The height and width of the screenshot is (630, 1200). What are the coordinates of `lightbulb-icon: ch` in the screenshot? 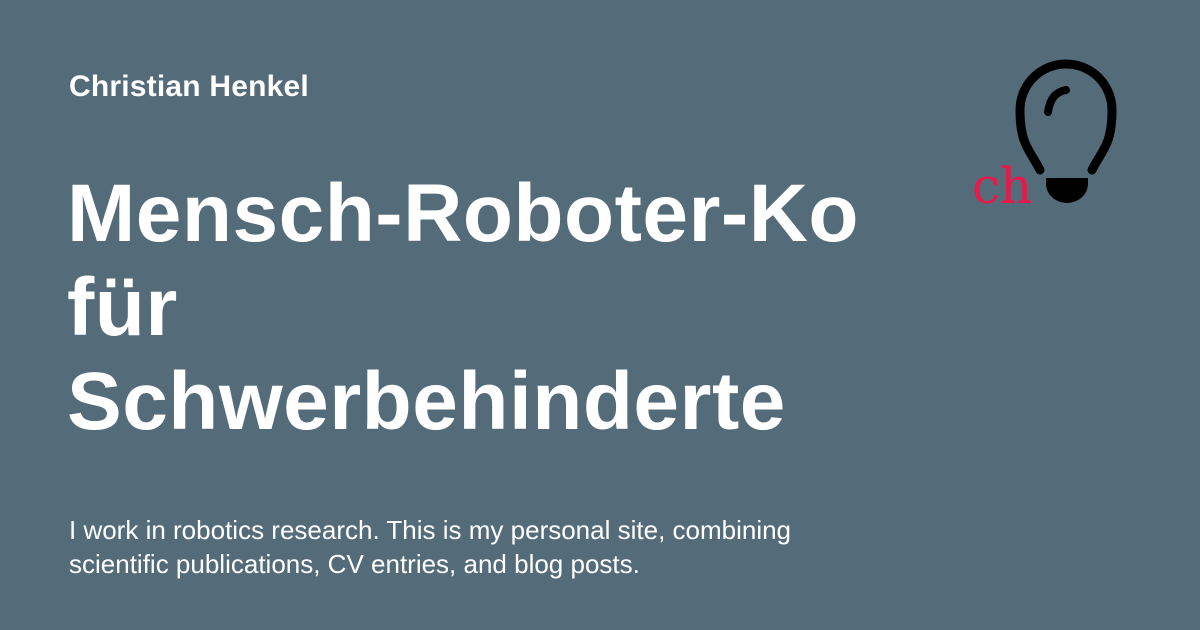 It's located at (1044, 137).